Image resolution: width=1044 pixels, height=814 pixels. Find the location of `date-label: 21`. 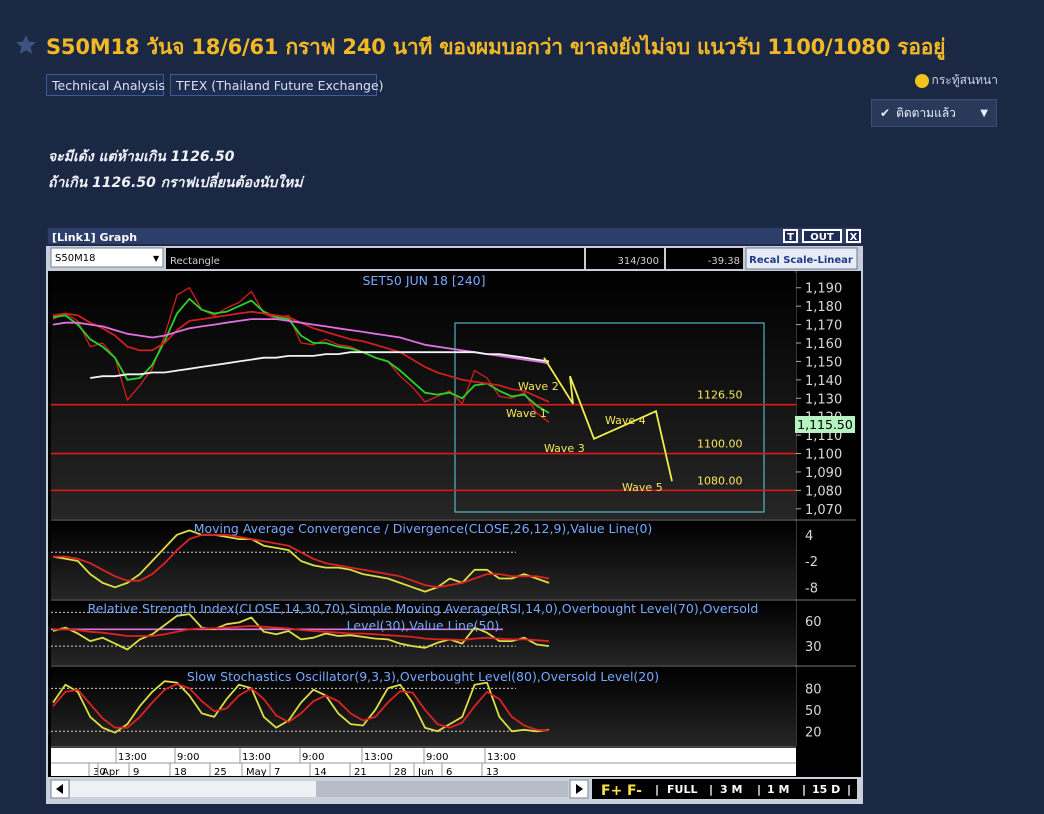

date-label: 21 is located at coordinates (360, 772).